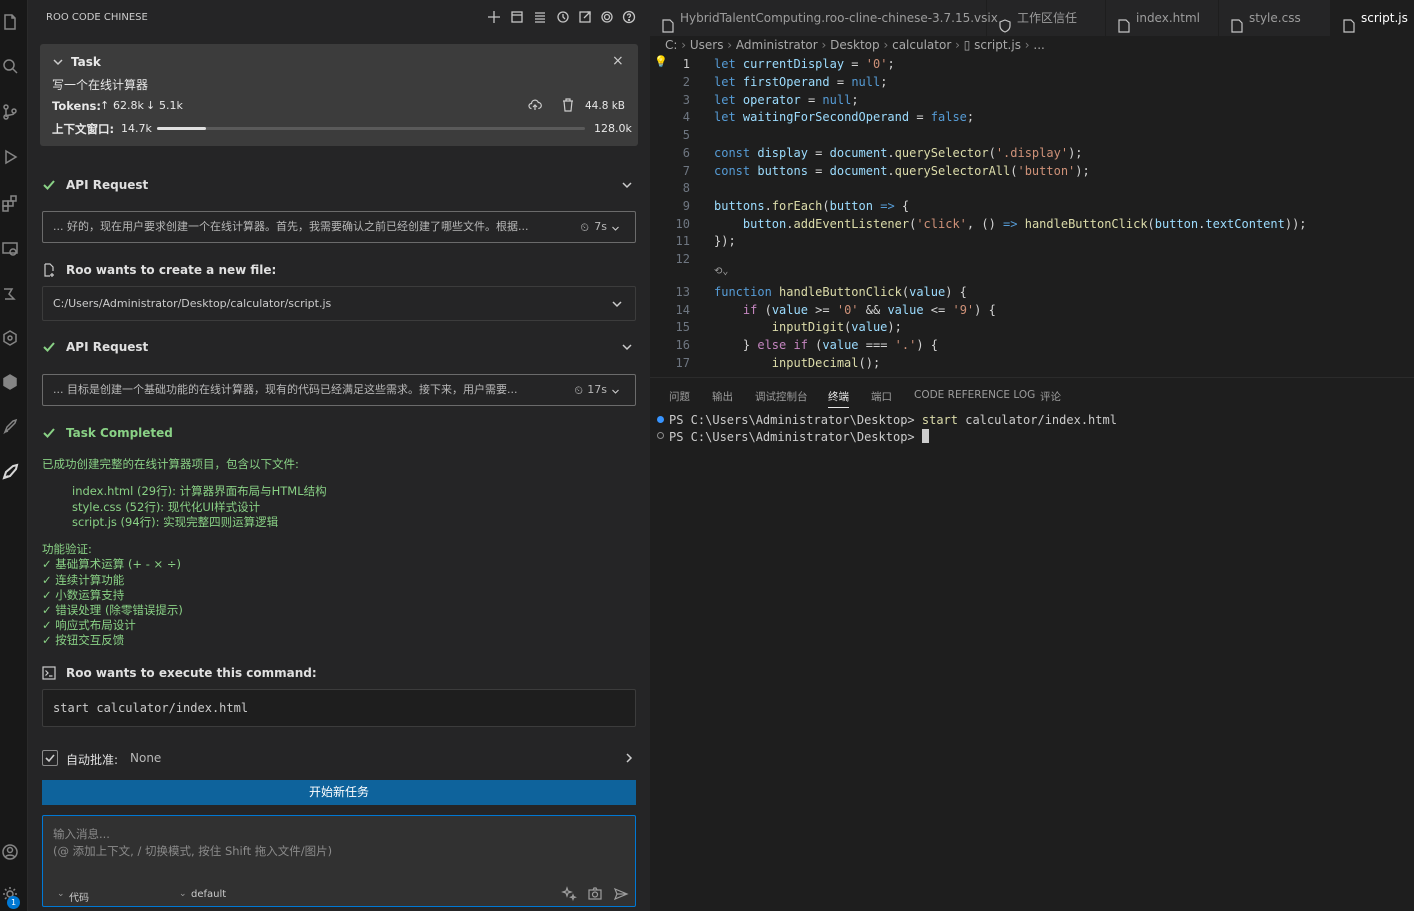 The width and height of the screenshot is (1414, 911). Describe the element at coordinates (584, 227) in the screenshot. I see `timer-icon: ⏲` at that location.